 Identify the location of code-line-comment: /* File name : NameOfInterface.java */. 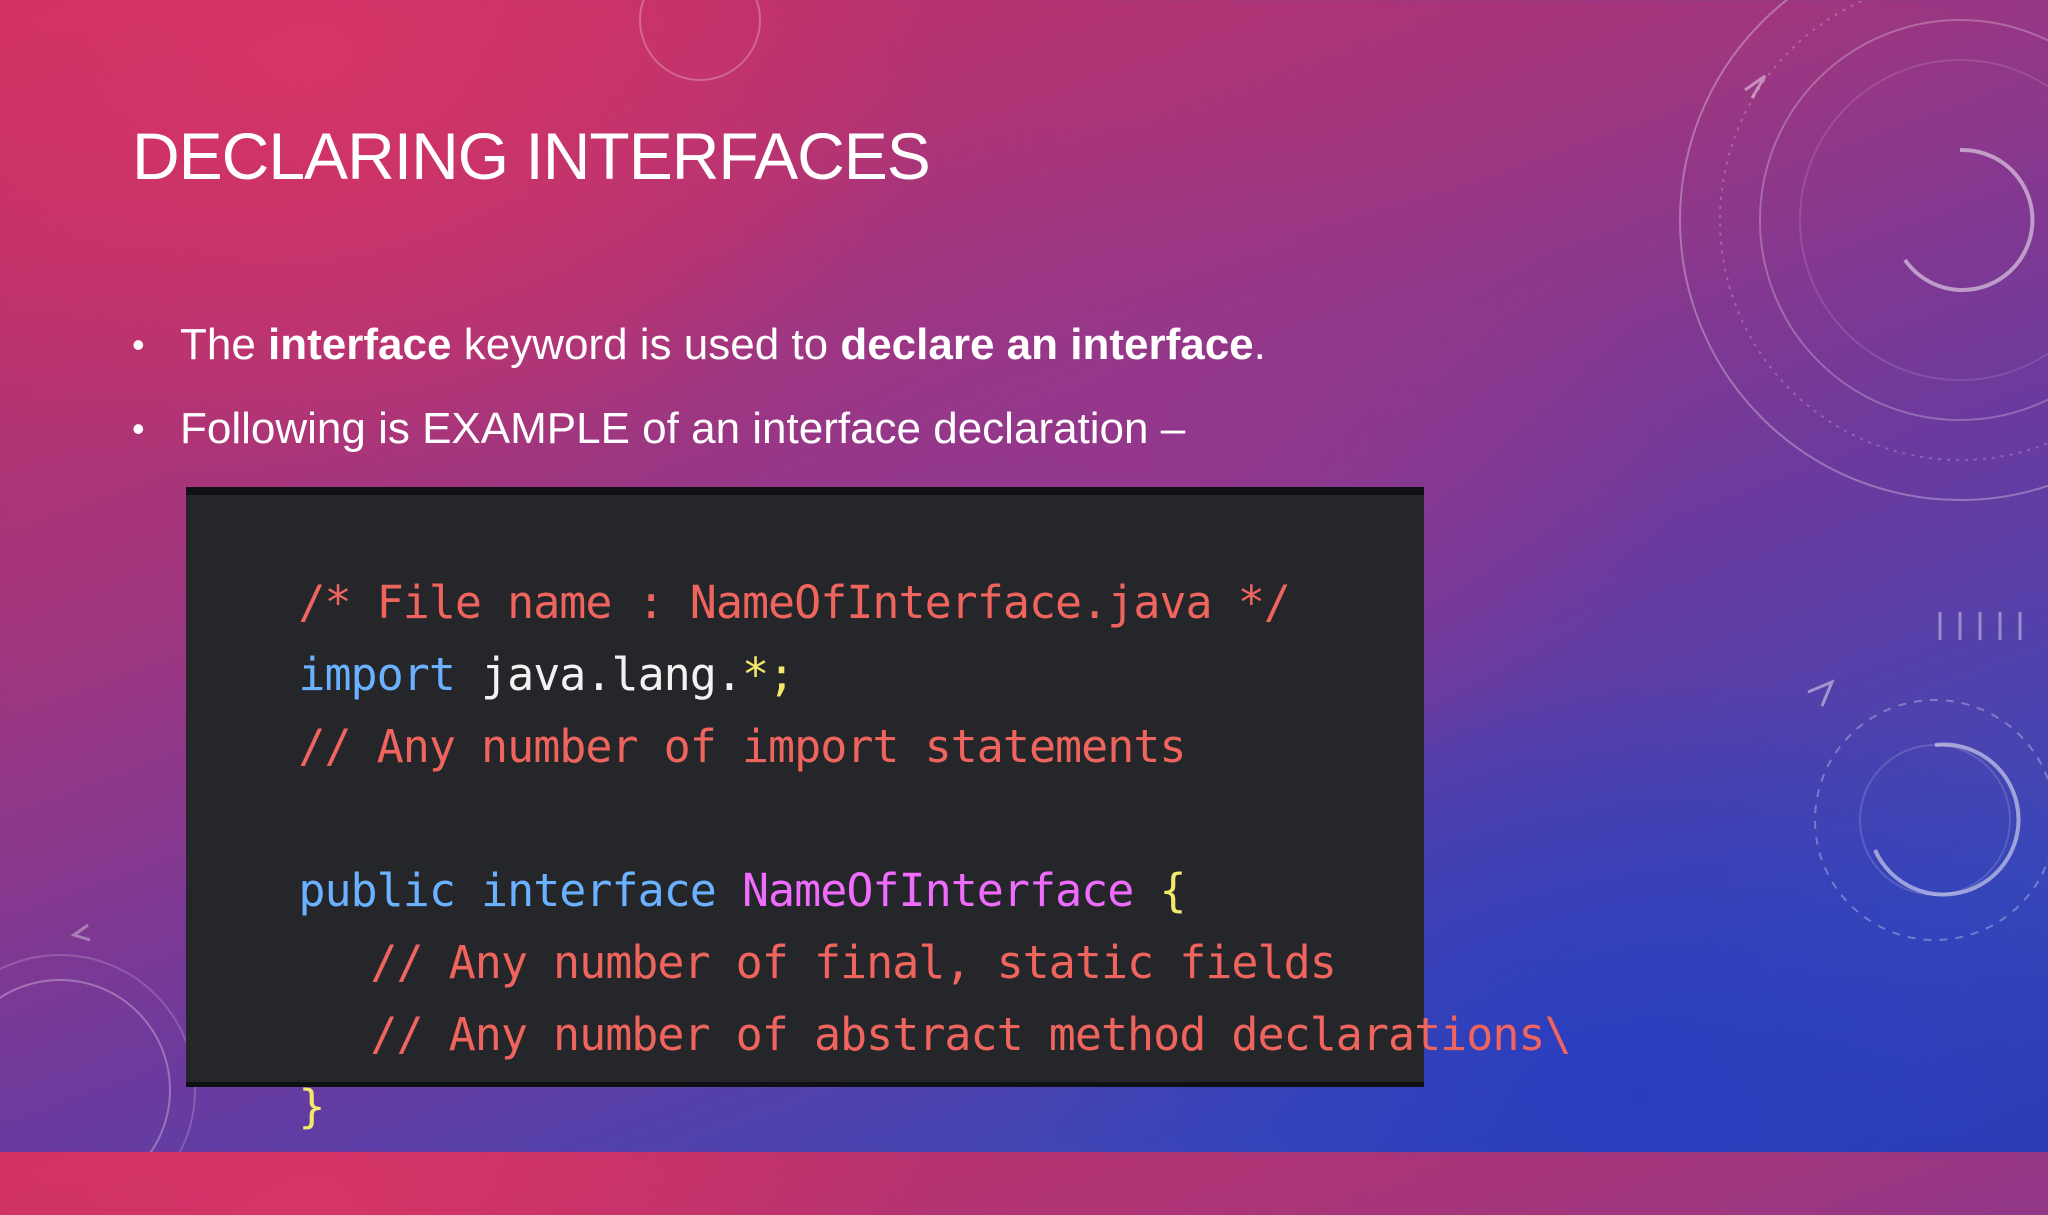
(742, 562).